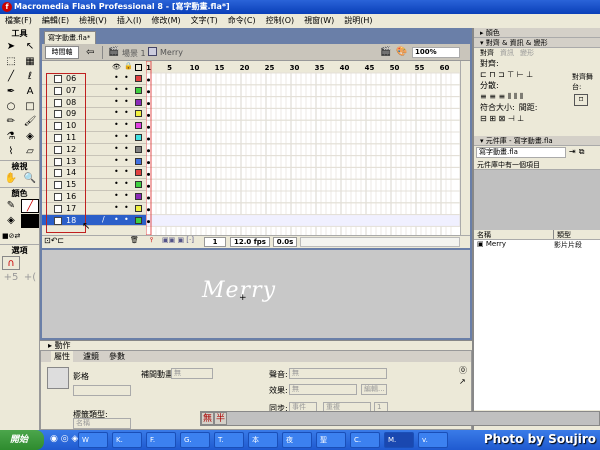  I want to click on rectangle-tool-icon: □, so click(30, 107).